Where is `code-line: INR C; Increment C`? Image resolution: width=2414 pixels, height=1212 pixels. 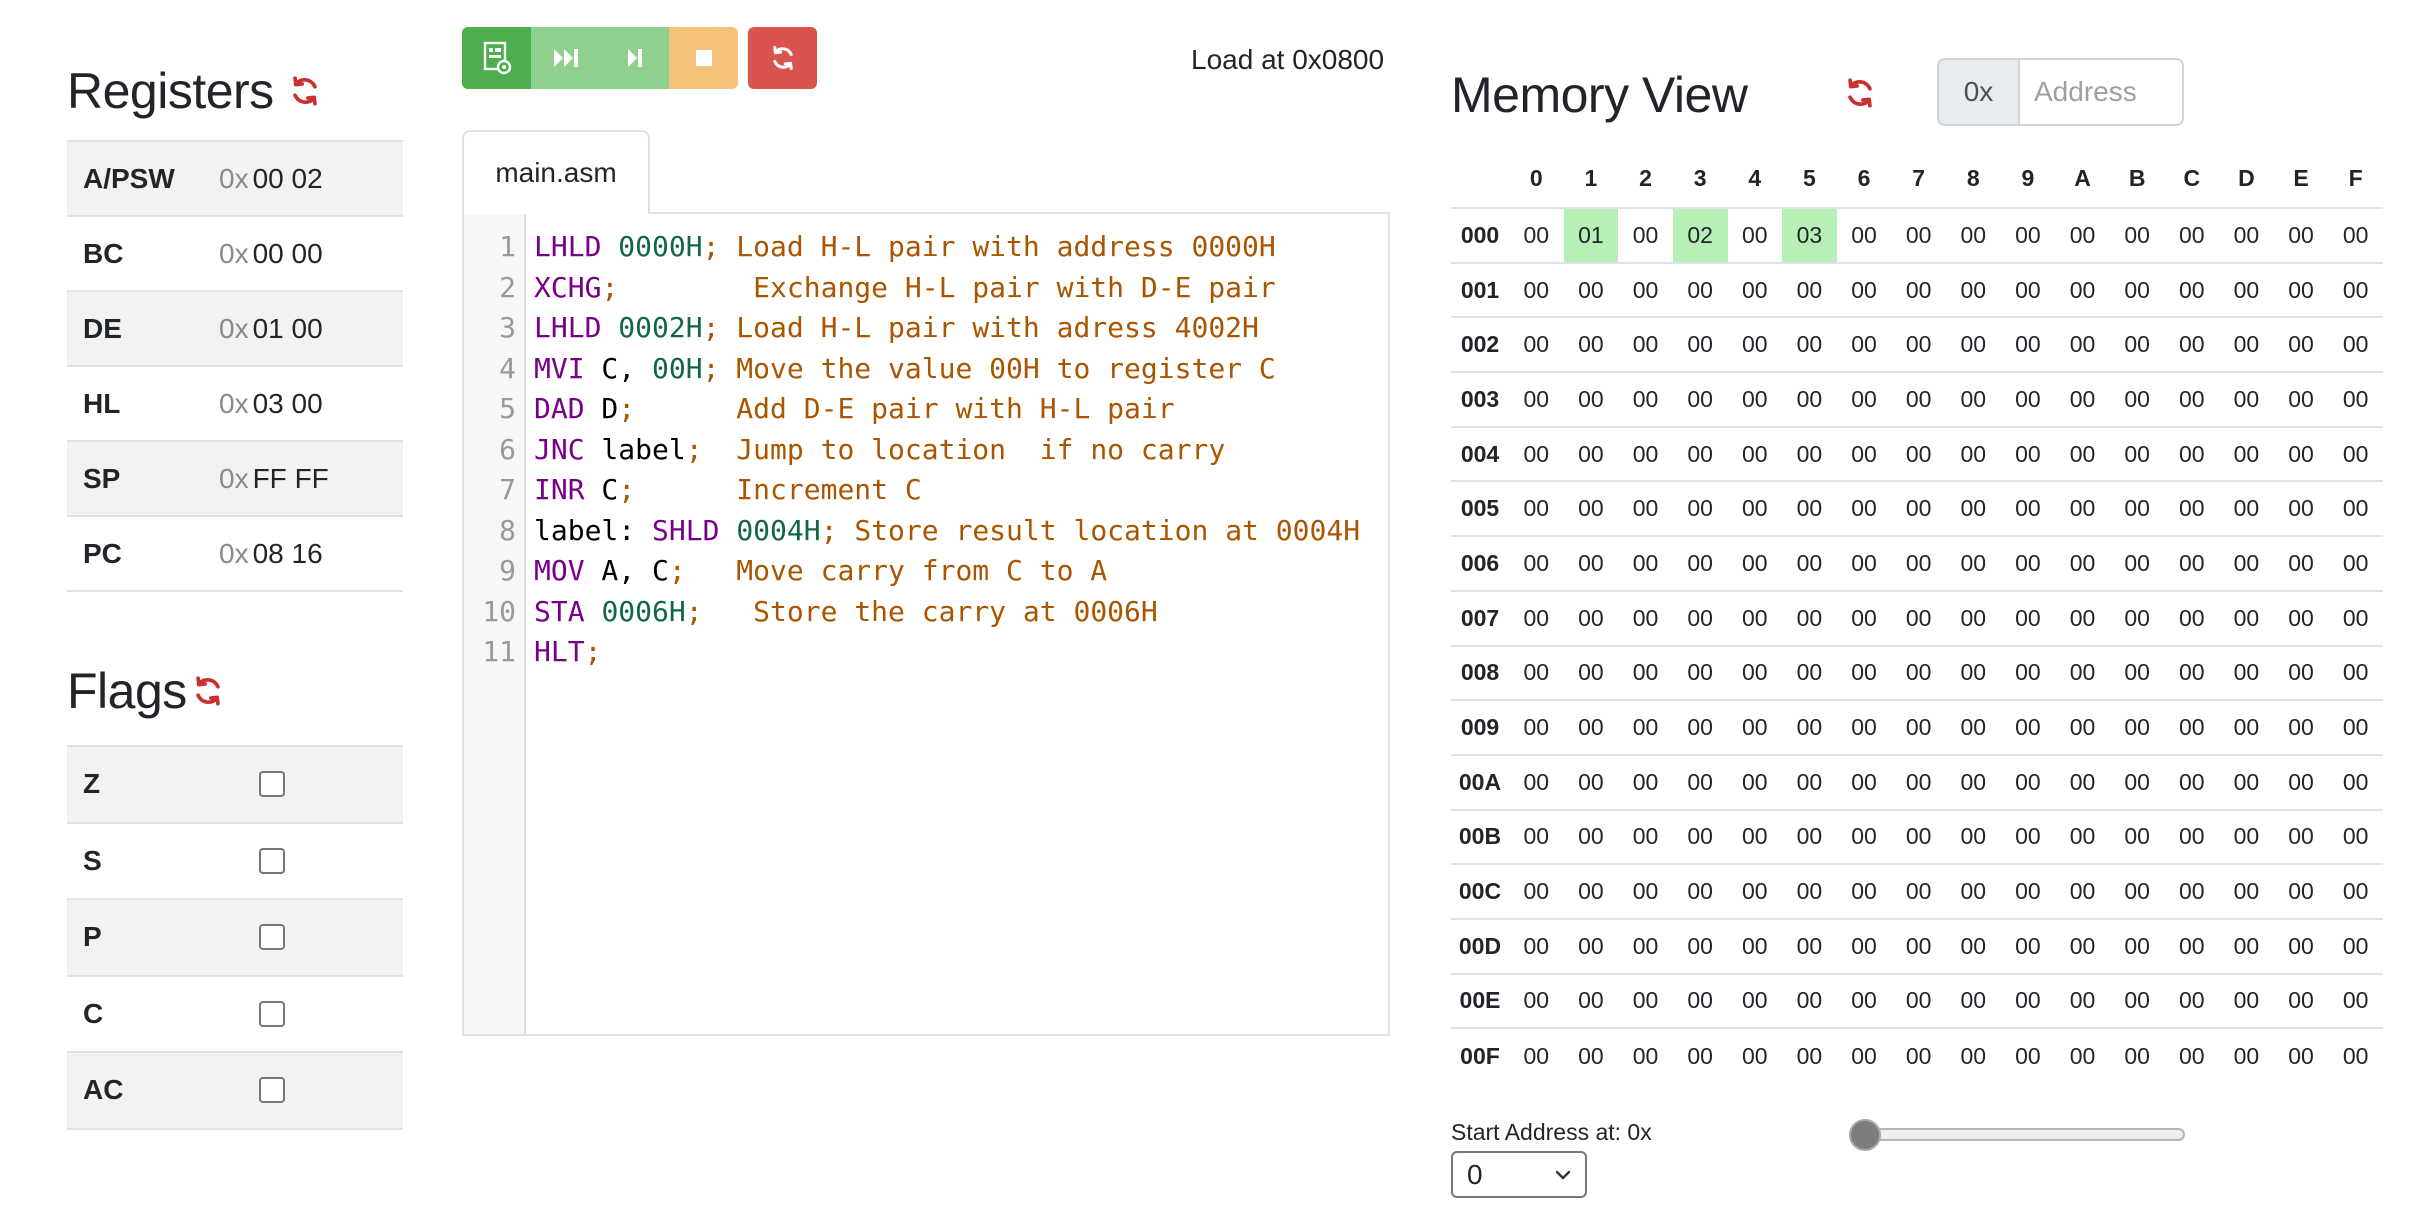 code-line: INR C; Increment C is located at coordinates (947, 490).